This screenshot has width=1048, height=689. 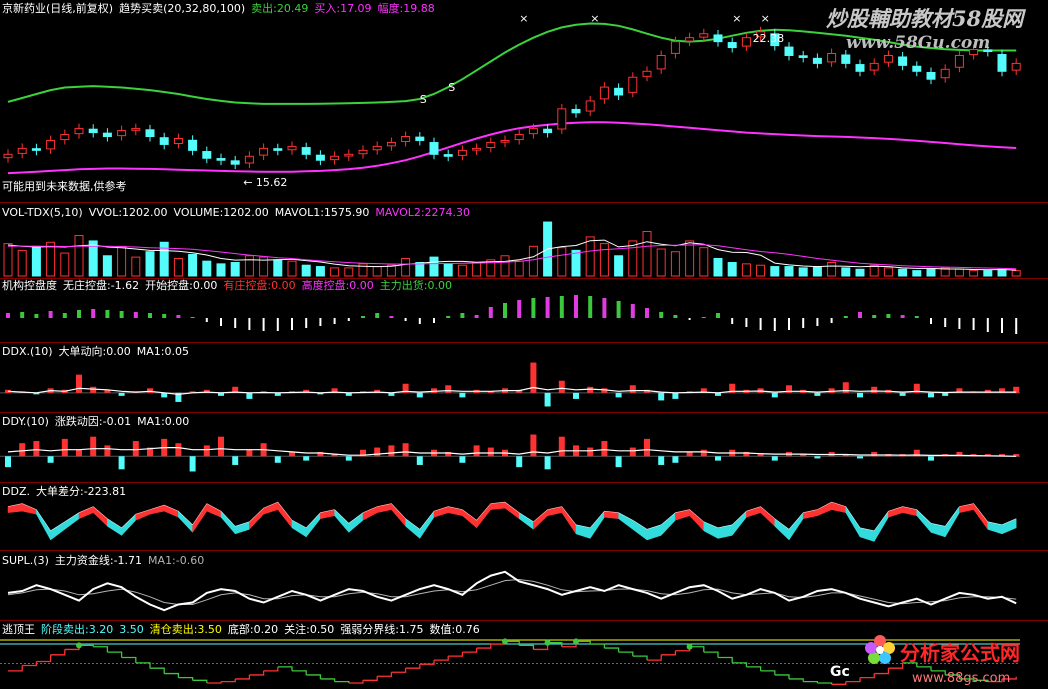 What do you see at coordinates (338, 285) in the screenshot?
I see `header-jgkp-4: 高度控盘:0.00` at bounding box center [338, 285].